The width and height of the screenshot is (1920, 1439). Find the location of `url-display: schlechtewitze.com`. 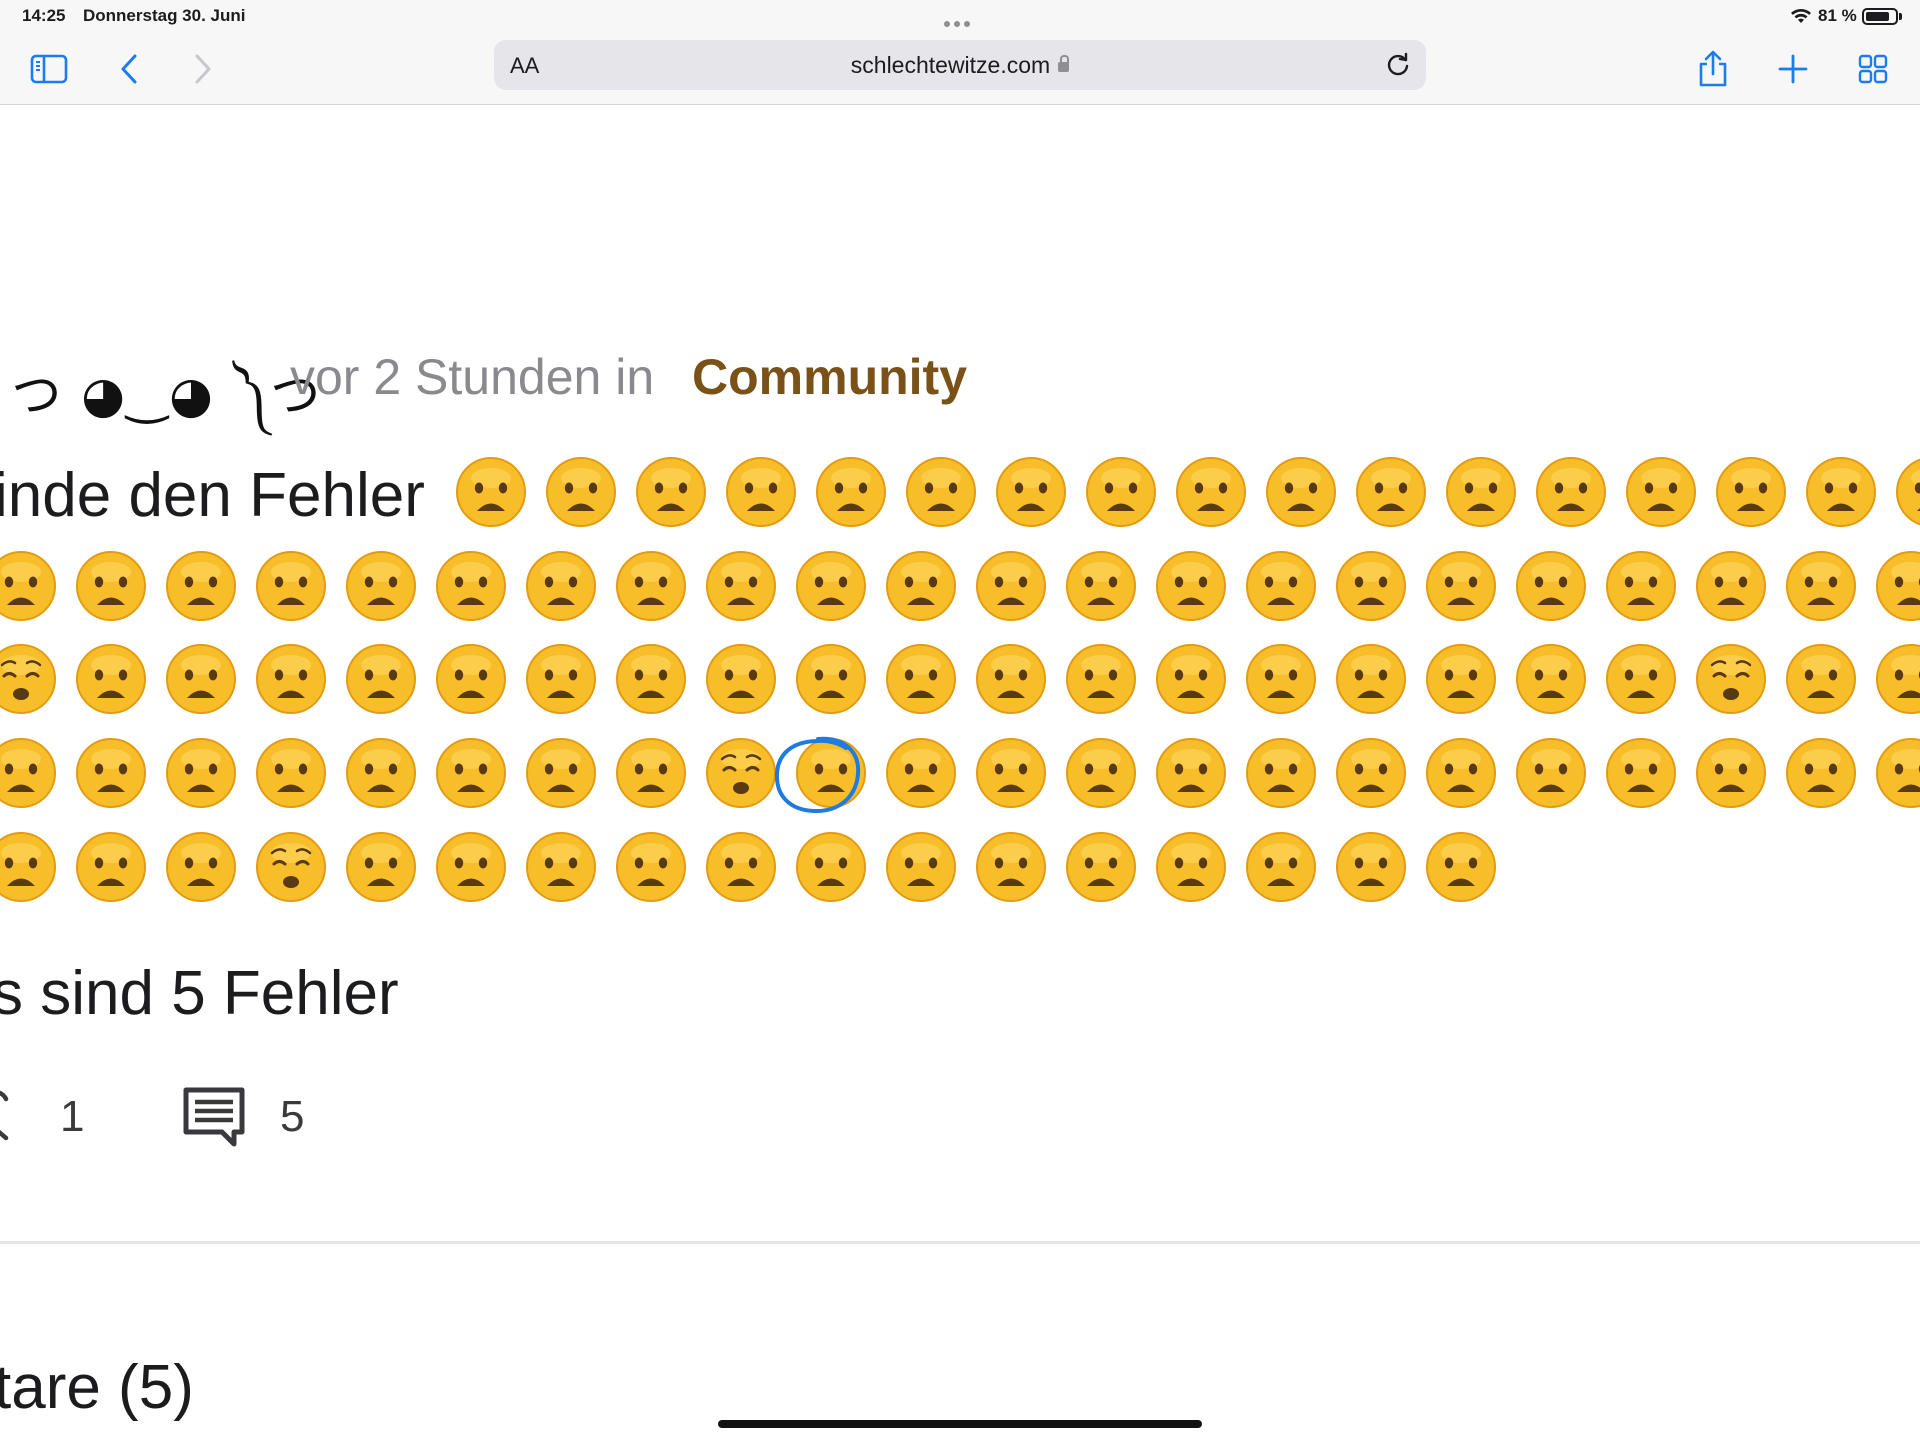

url-display: schlechtewitze.com is located at coordinates (960, 65).